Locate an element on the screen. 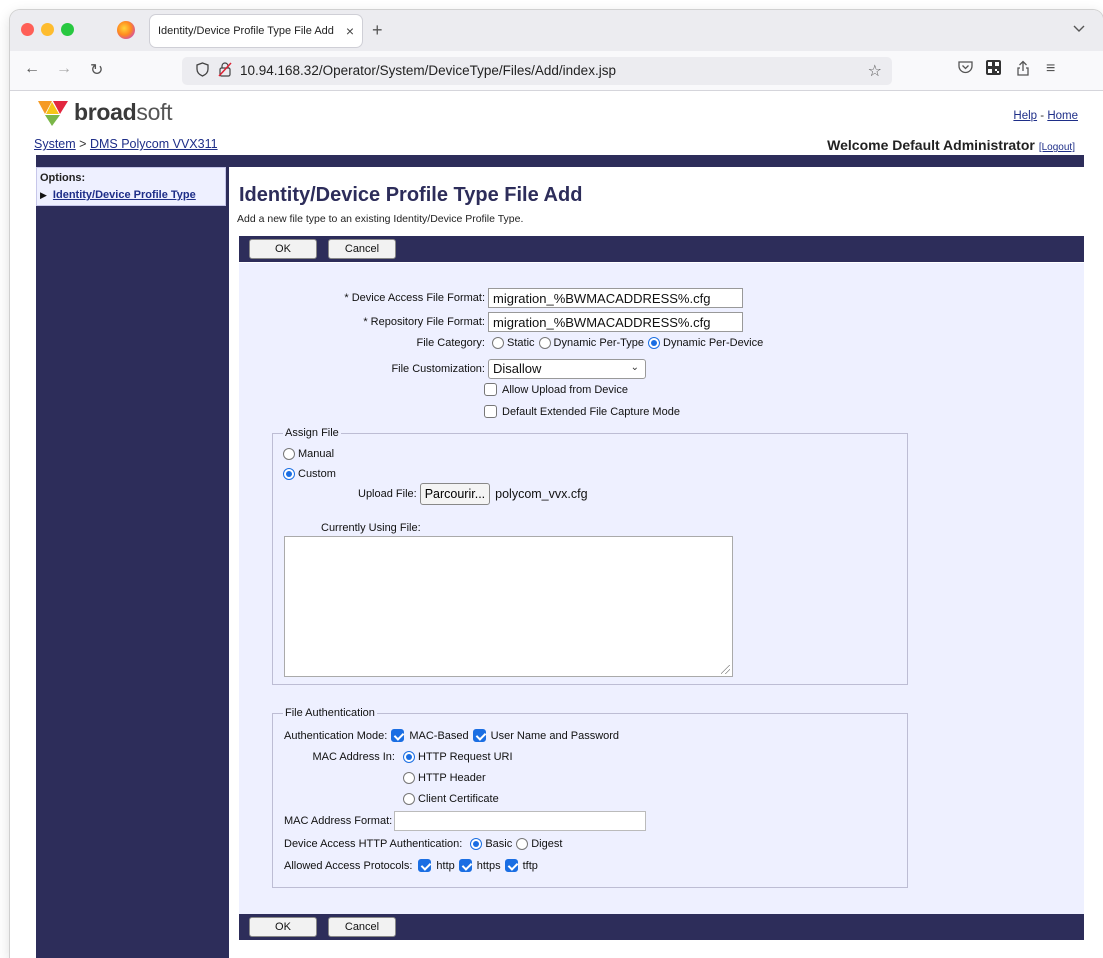  currently-using-label: Currently Using File: is located at coordinates (371, 528).